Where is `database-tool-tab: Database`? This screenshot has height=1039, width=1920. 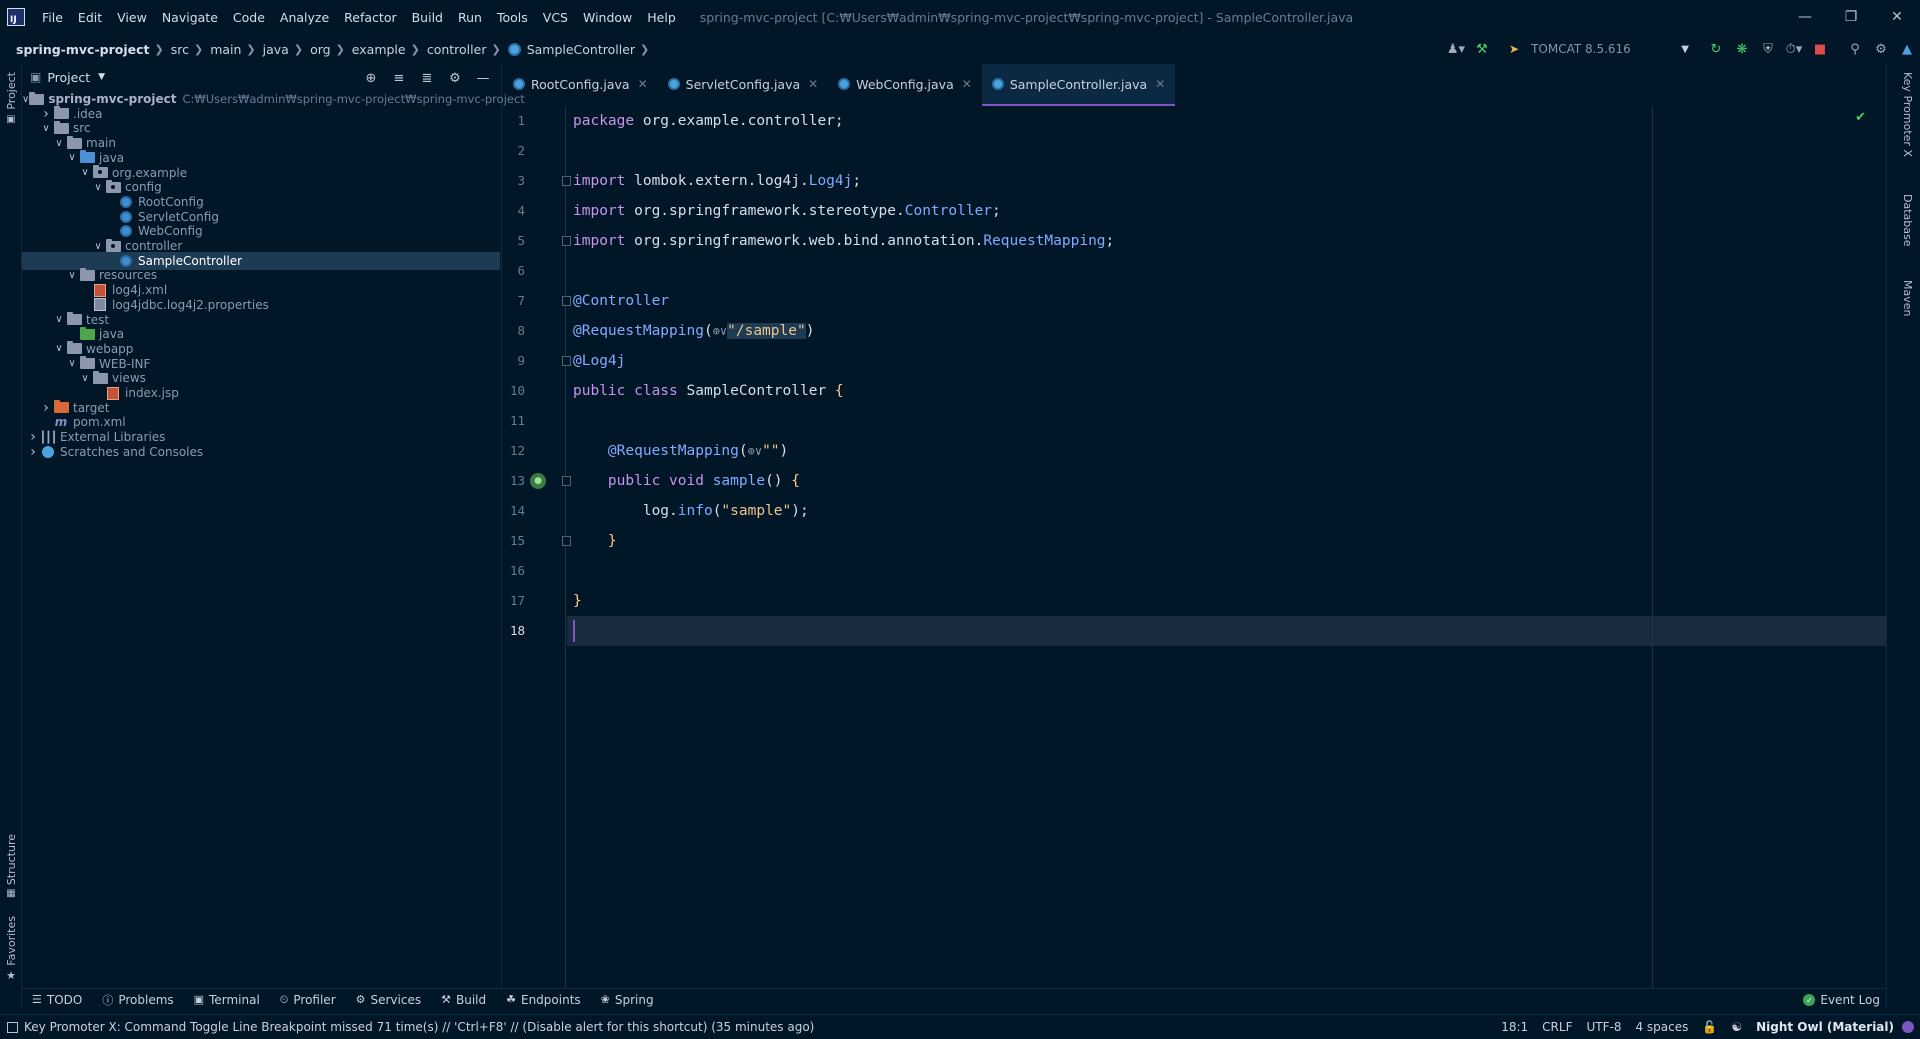
database-tool-tab: Database is located at coordinates (1907, 220).